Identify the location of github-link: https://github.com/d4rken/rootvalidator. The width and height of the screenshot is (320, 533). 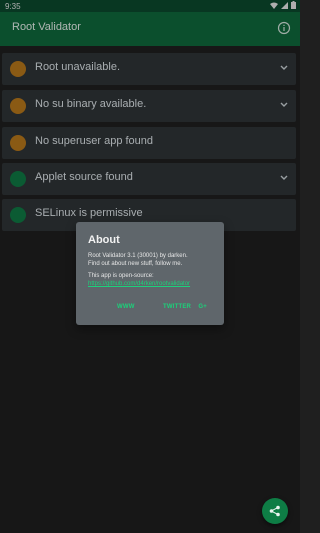
(139, 284).